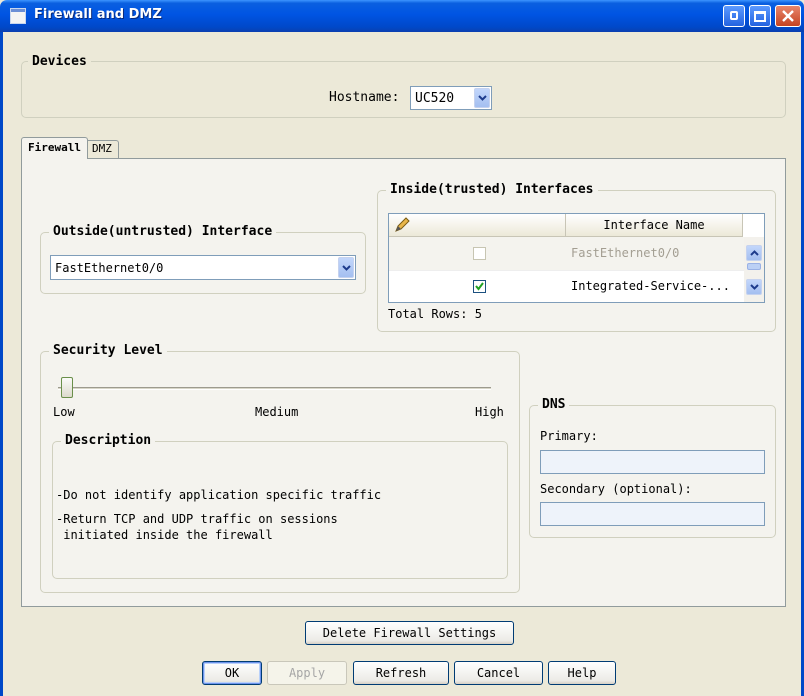  Describe the element at coordinates (435, 314) in the screenshot. I see `total-rows-label: Total Rows: 5` at that location.